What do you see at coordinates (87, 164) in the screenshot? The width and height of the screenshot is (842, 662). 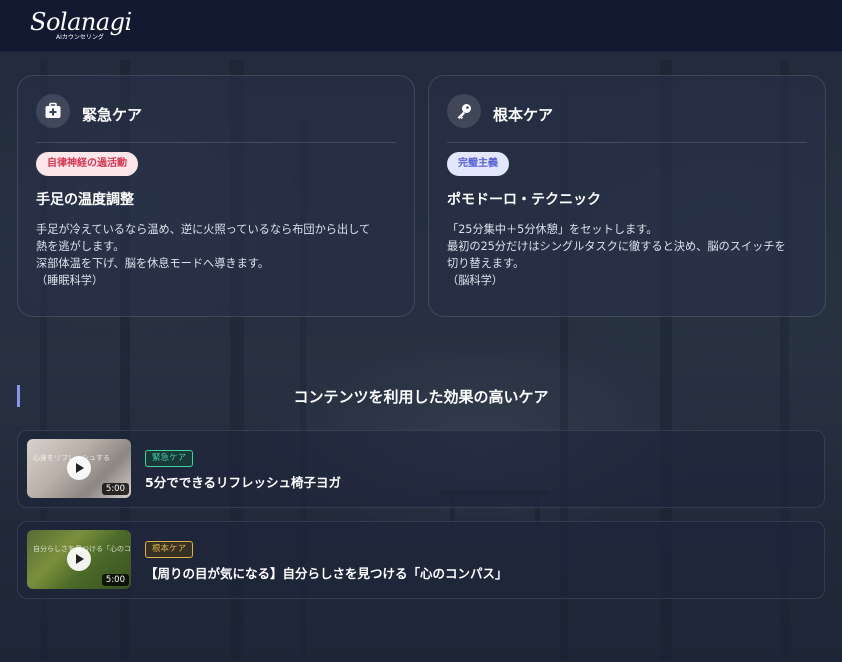 I see `condition-badge: 自律神経の過活動` at bounding box center [87, 164].